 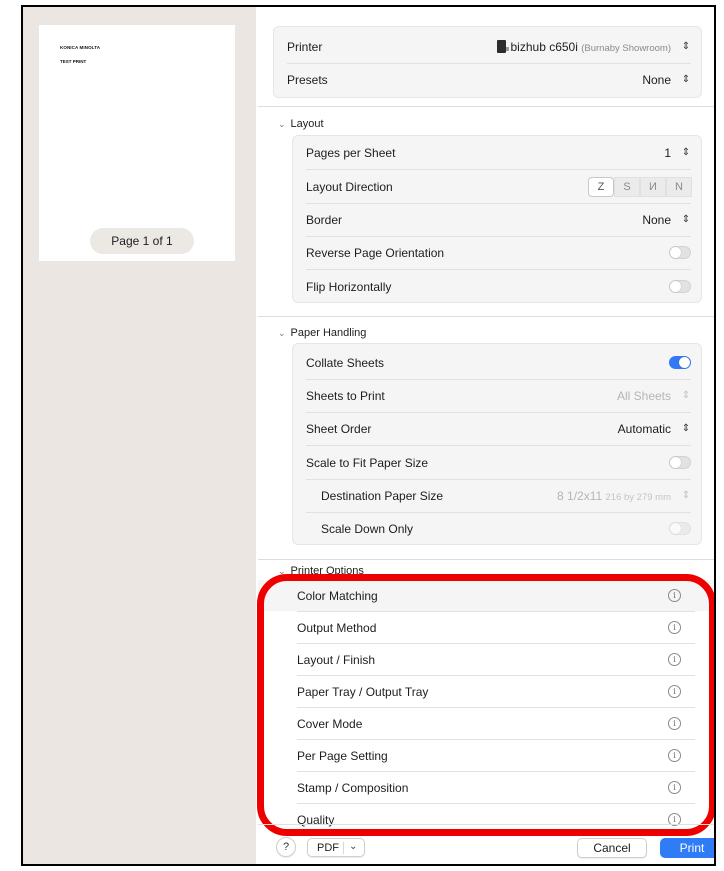 I want to click on sheets-to-print-label: Sheets to Print, so click(x=345, y=395).